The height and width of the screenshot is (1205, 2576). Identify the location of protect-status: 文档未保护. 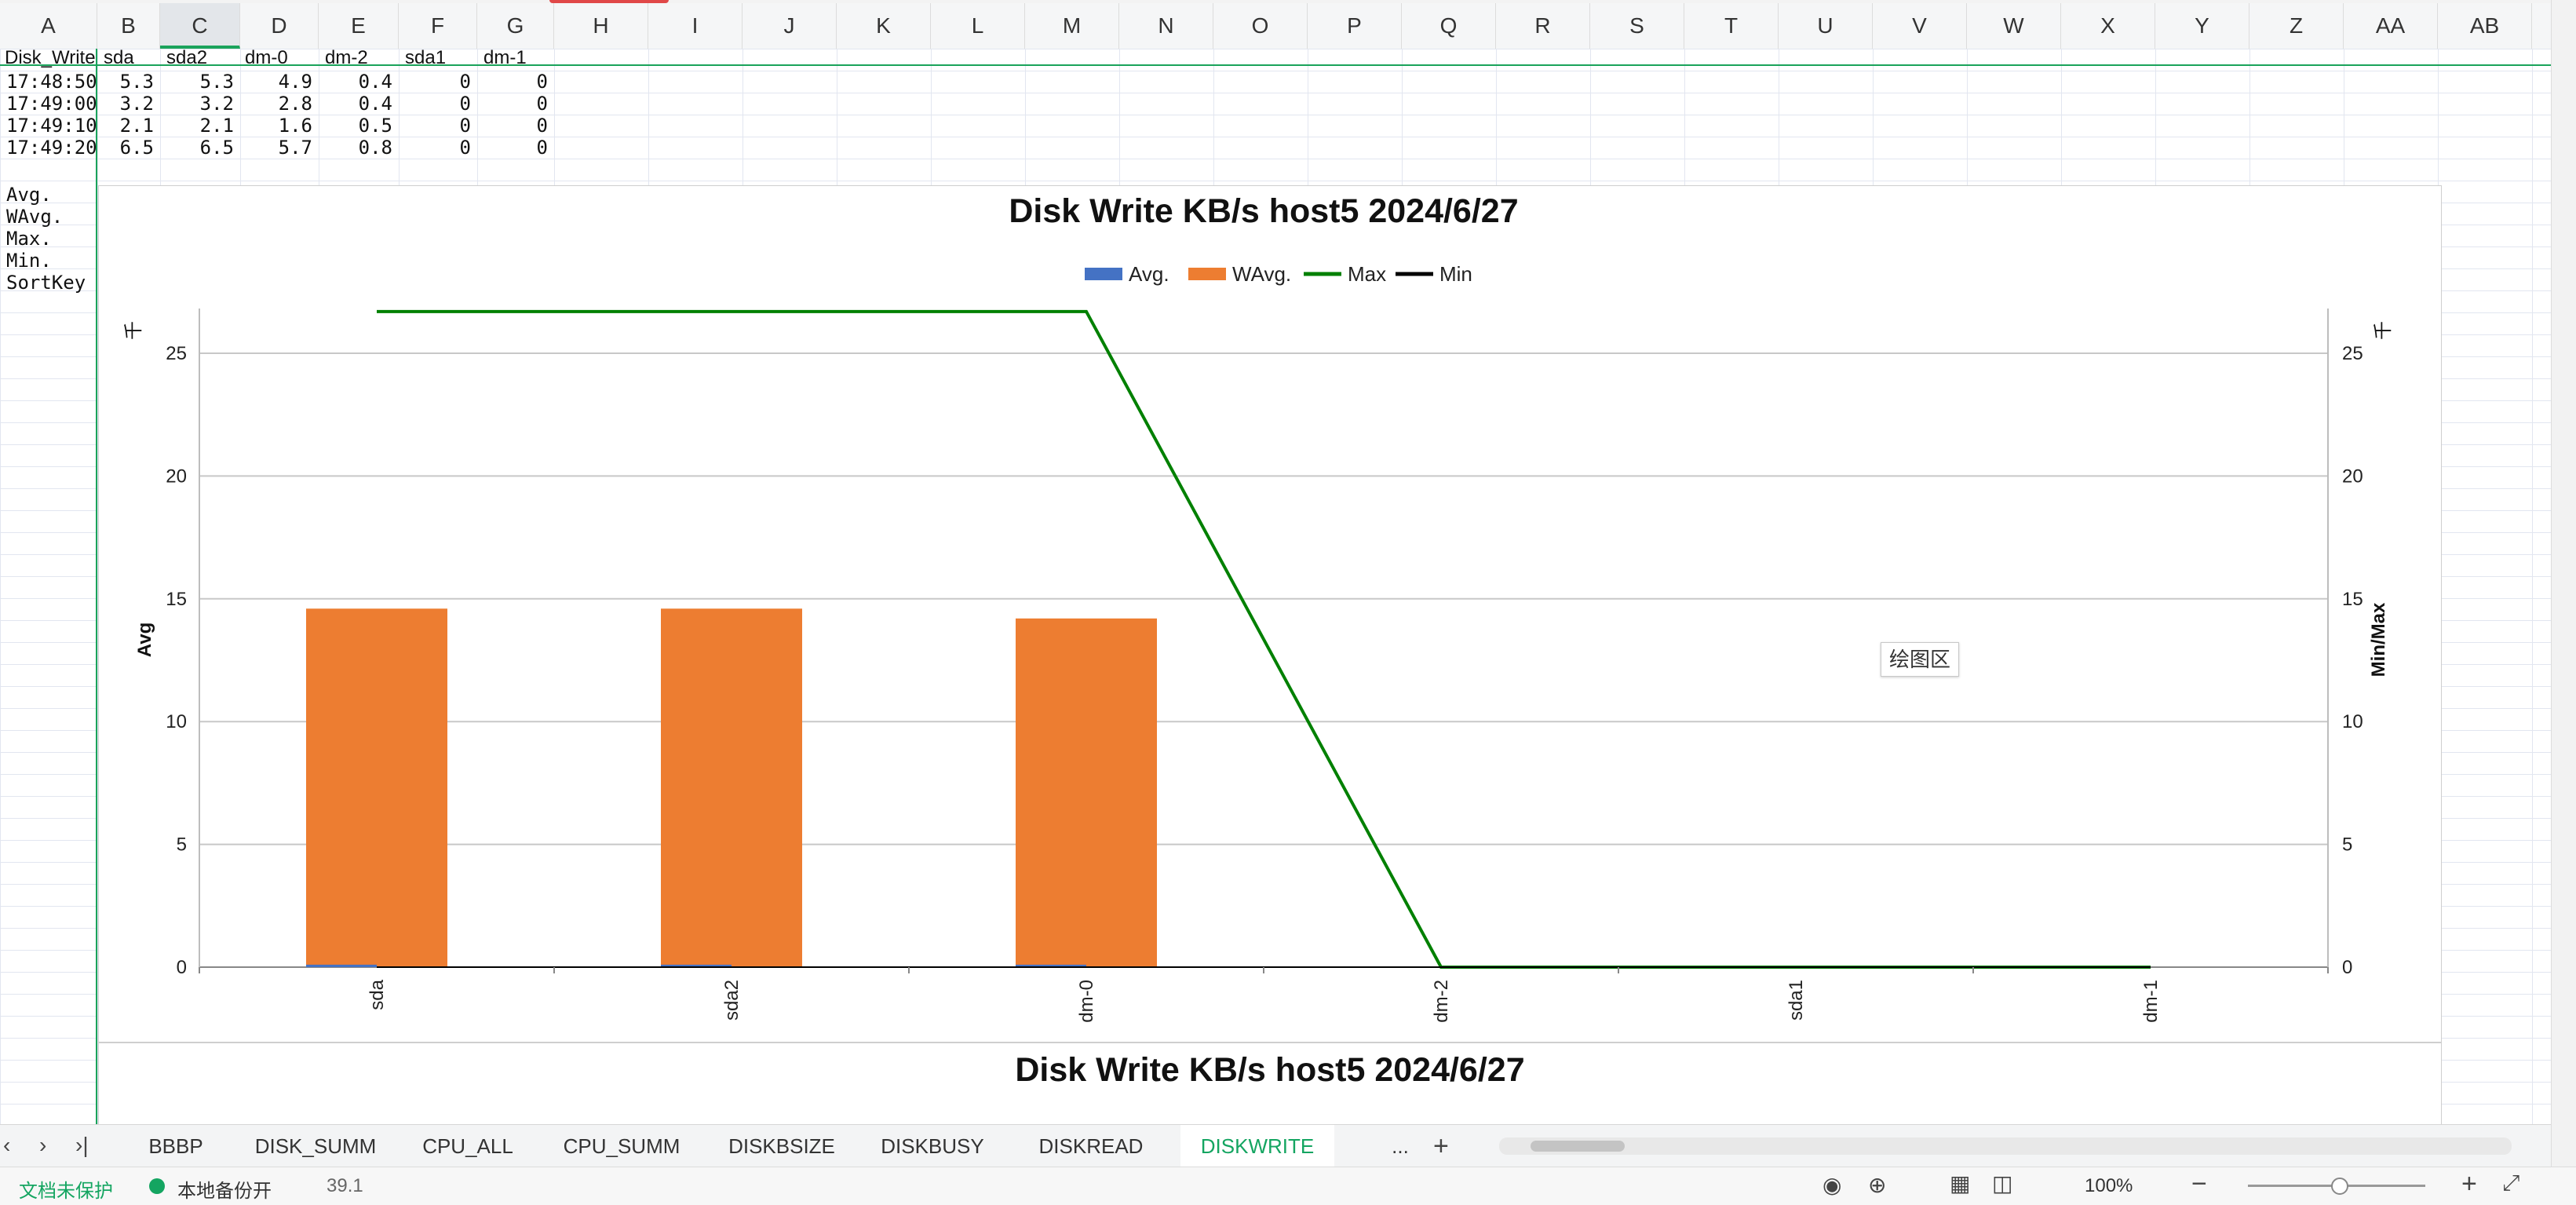
(66, 1189).